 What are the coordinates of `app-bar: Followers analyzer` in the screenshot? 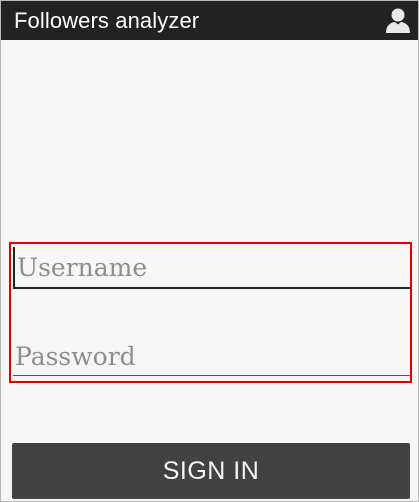 It's located at (209, 20).